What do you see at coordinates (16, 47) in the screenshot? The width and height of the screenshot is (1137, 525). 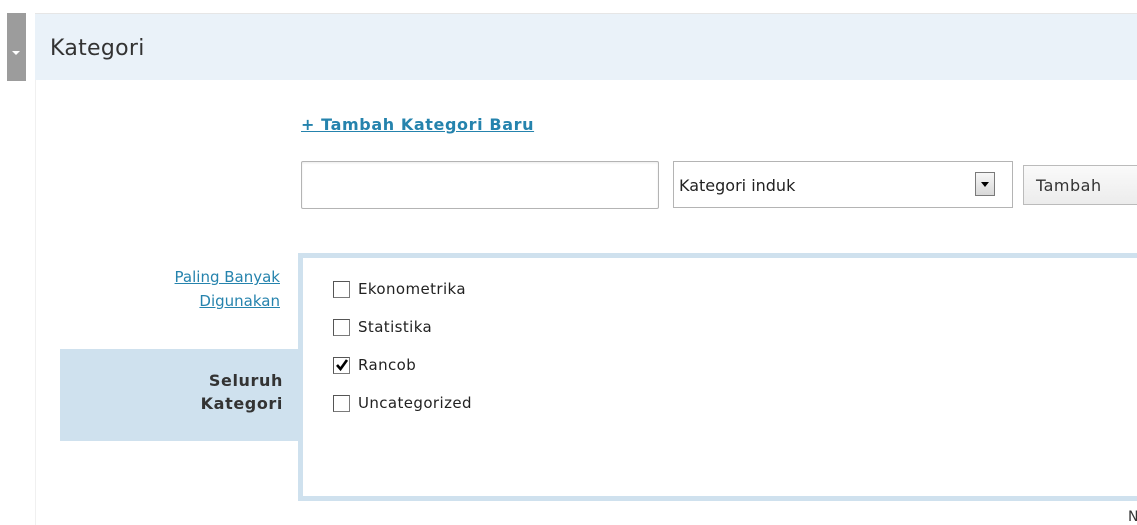 I see `panel-collapse-toggle` at bounding box center [16, 47].